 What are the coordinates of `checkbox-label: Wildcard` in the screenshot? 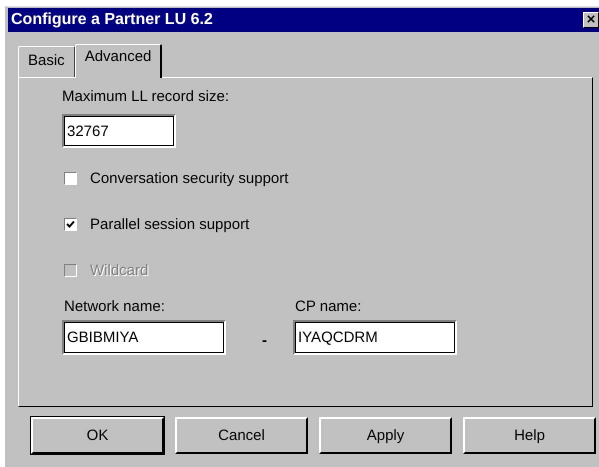 It's located at (119, 270).